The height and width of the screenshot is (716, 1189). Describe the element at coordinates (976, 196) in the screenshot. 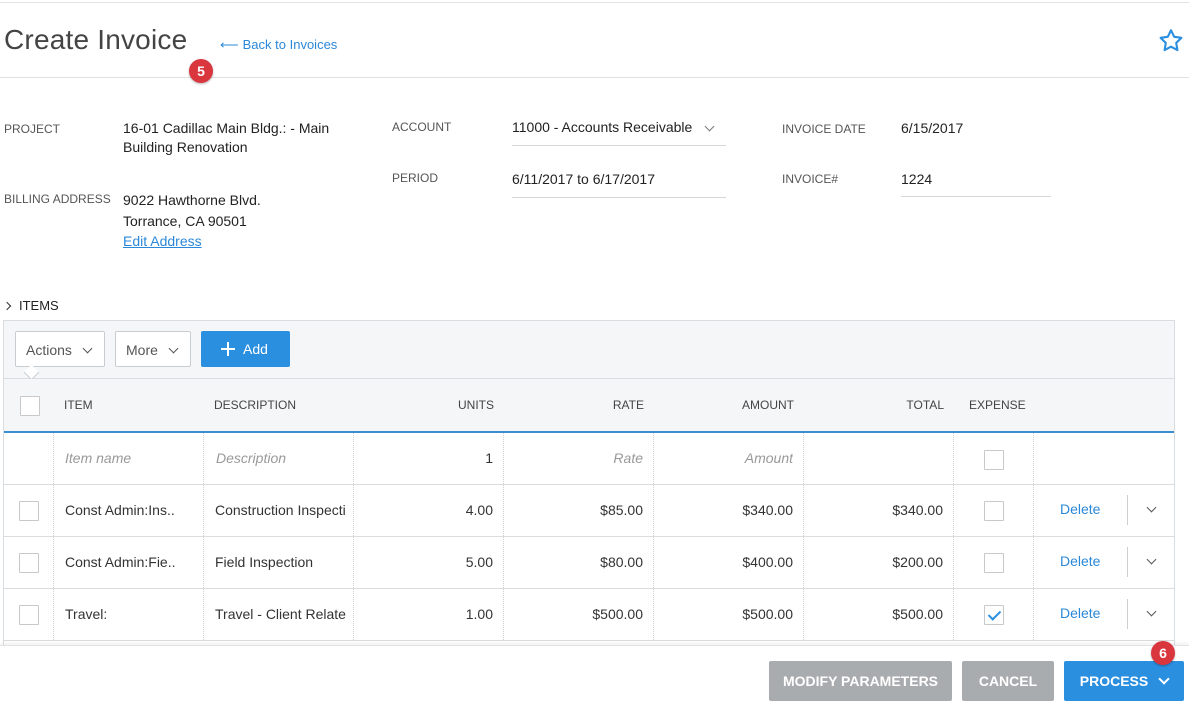

I see `invoice-number-underline` at that location.